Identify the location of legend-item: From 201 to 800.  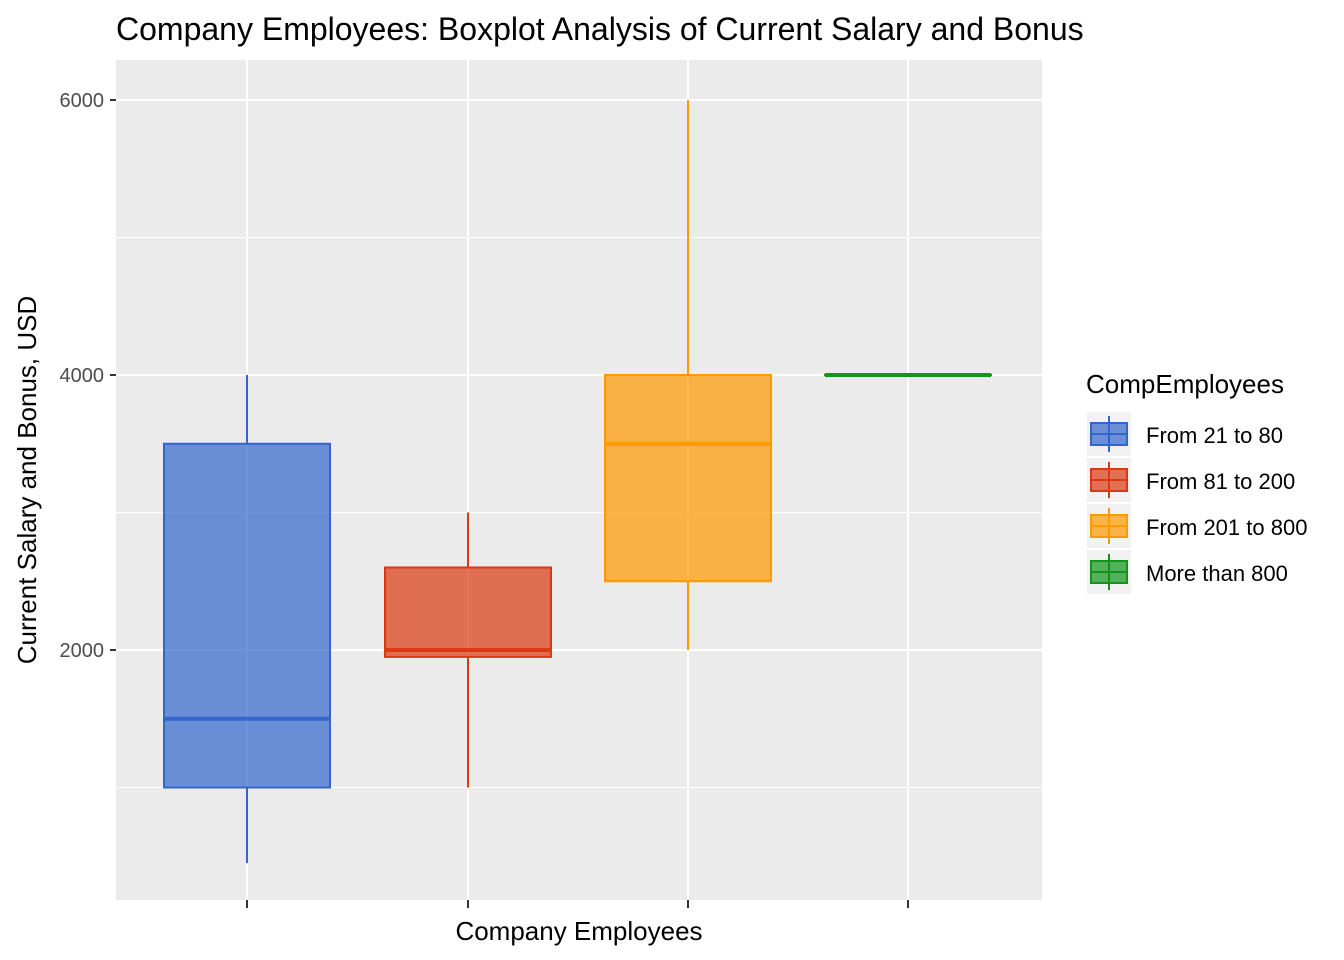
(1197, 526).